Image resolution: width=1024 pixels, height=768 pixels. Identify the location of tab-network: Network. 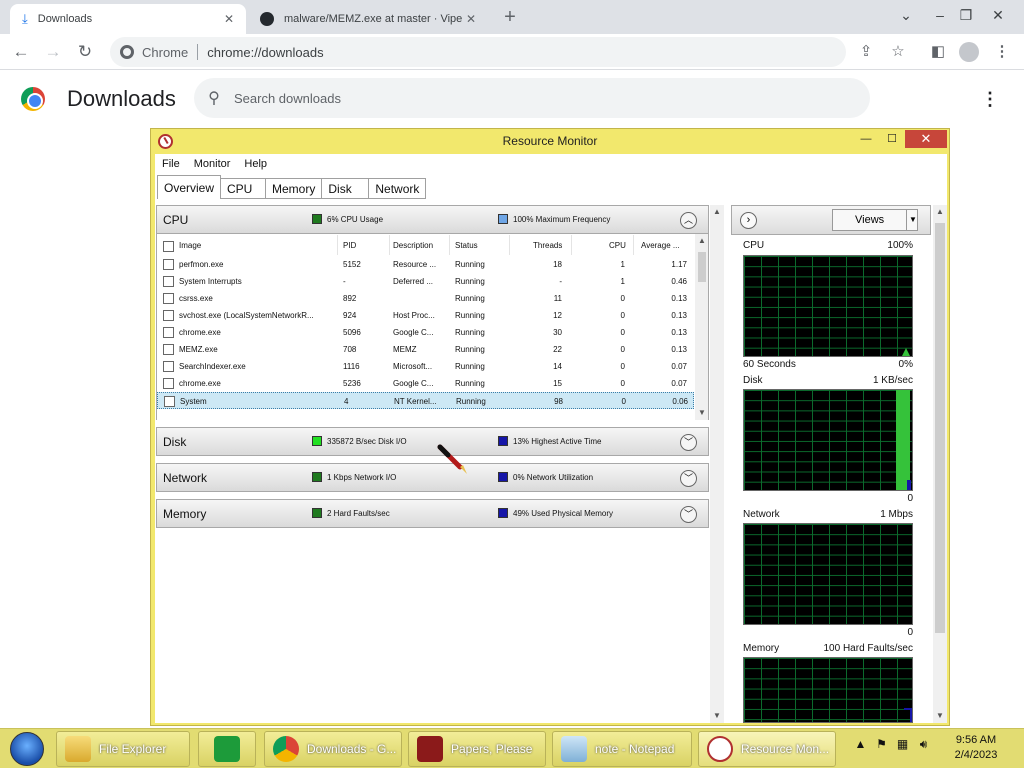
(397, 188).